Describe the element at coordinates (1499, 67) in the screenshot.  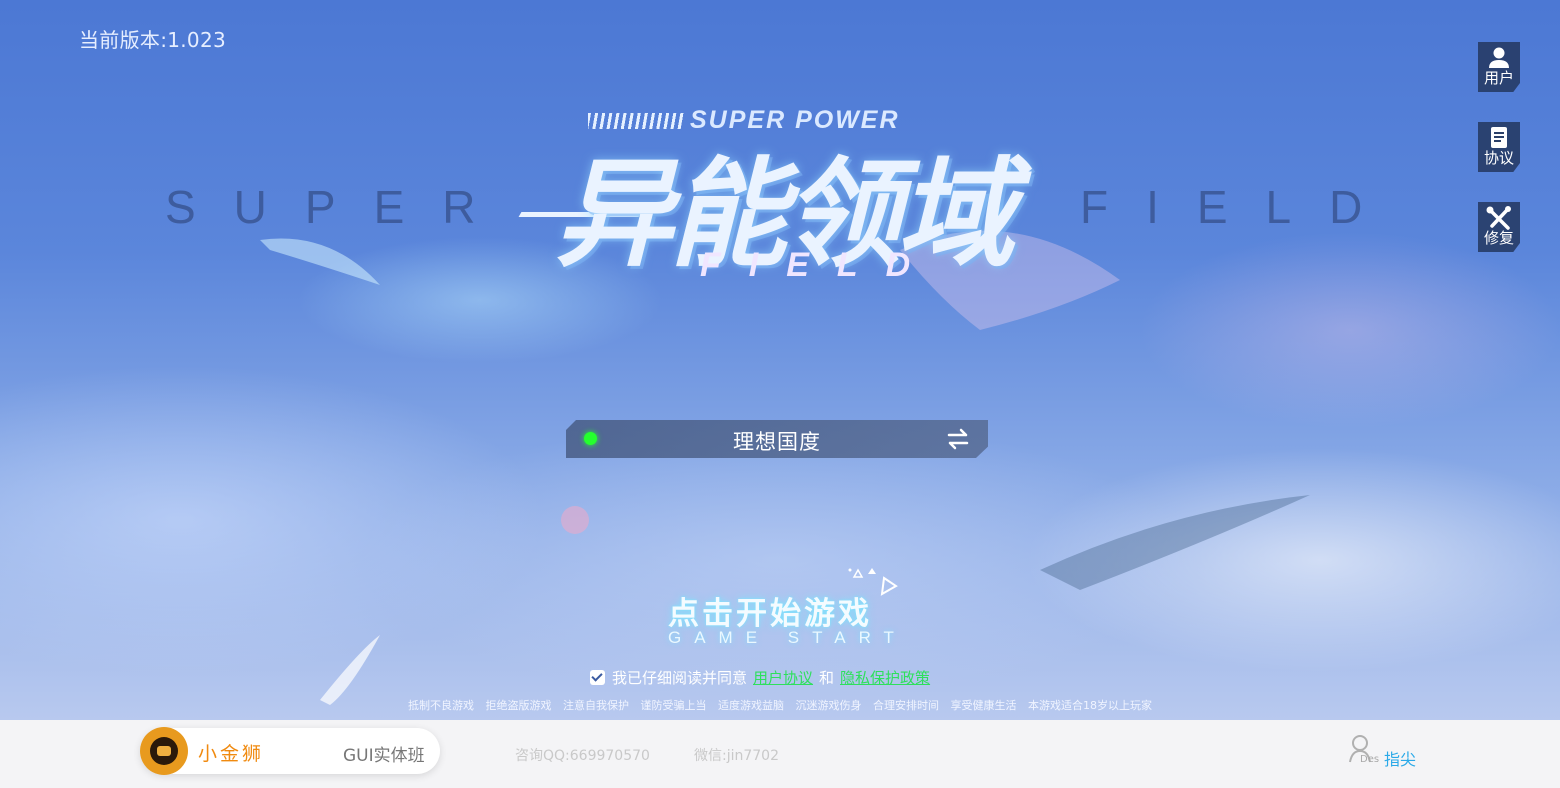
I see `side-button-user: 用户` at that location.